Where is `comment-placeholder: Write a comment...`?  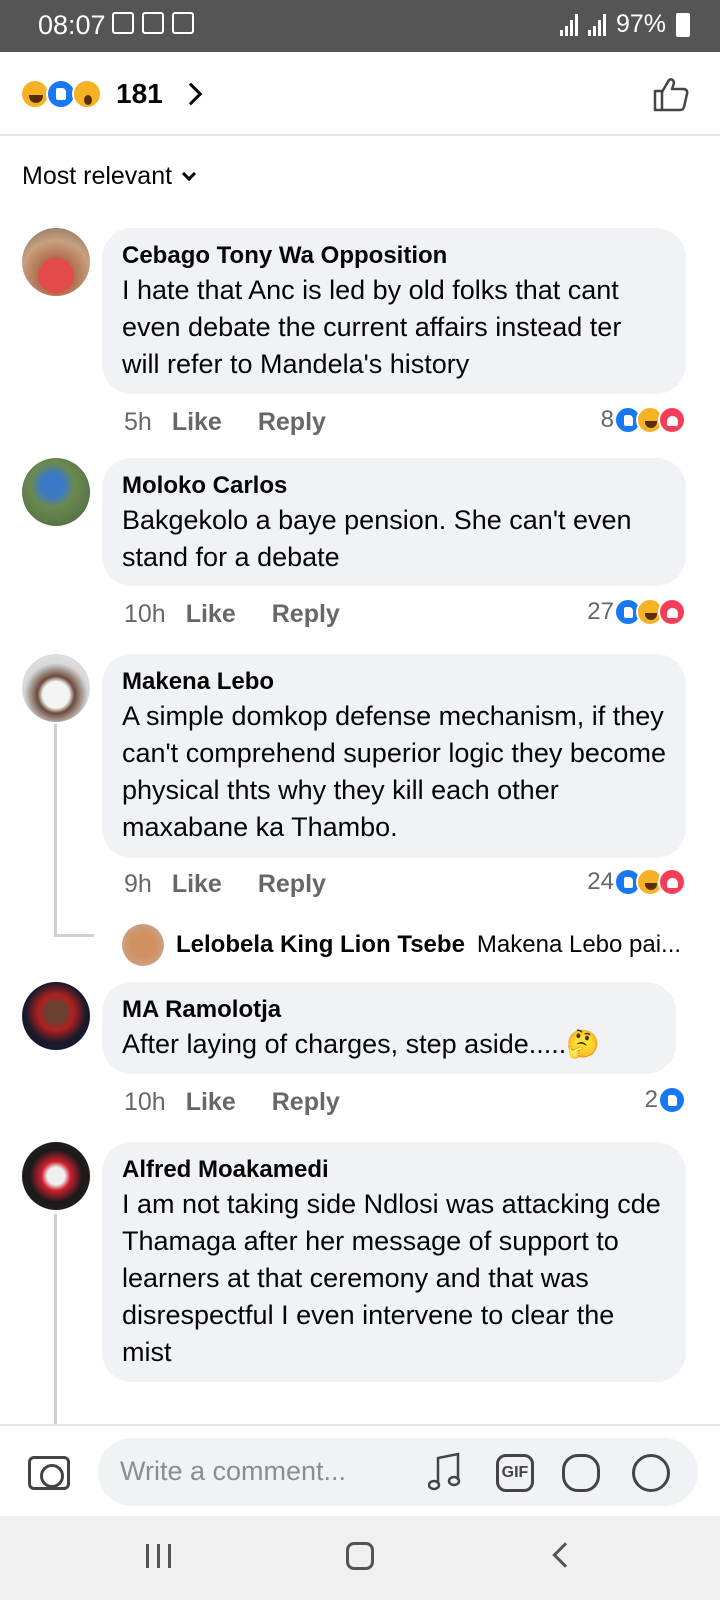 comment-placeholder: Write a comment... is located at coordinates (233, 1471).